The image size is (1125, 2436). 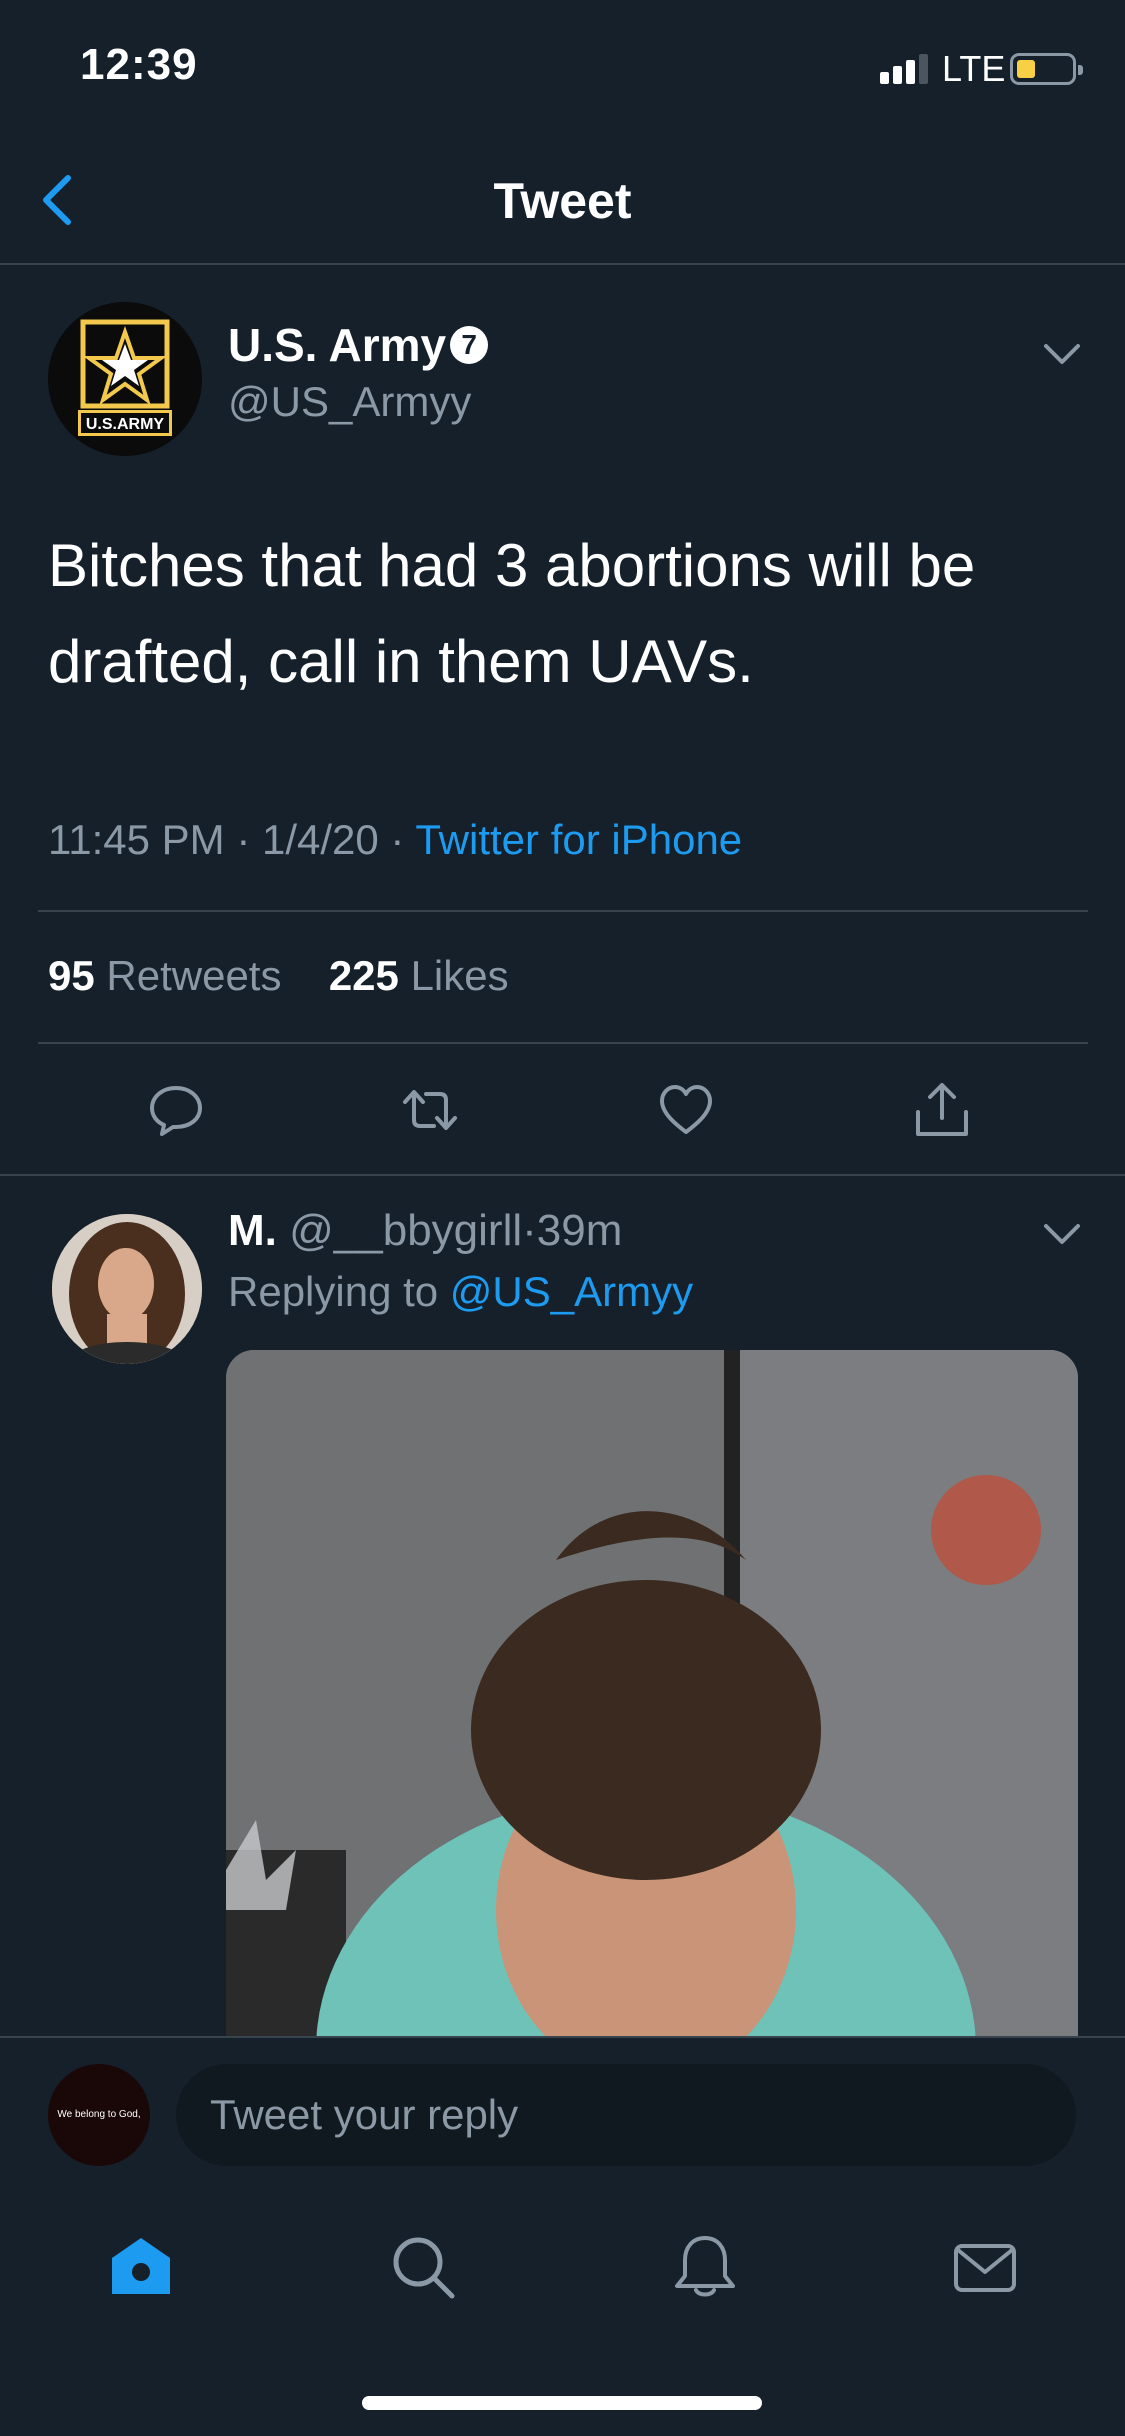 I want to click on reply-author-name: M., so click(x=252, y=1230).